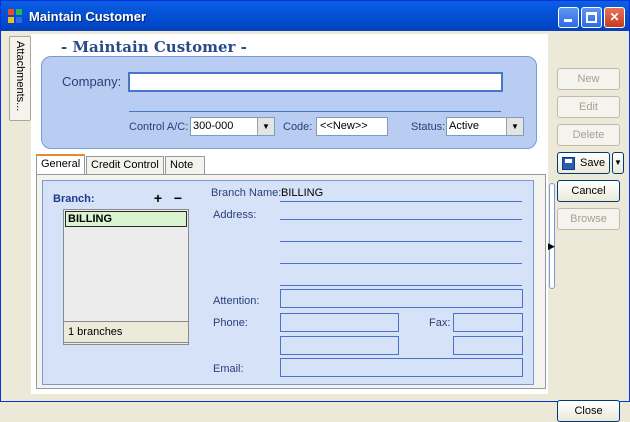 Image resolution: width=630 pixels, height=422 pixels. What do you see at coordinates (235, 215) in the screenshot?
I see `address-label: Address:` at bounding box center [235, 215].